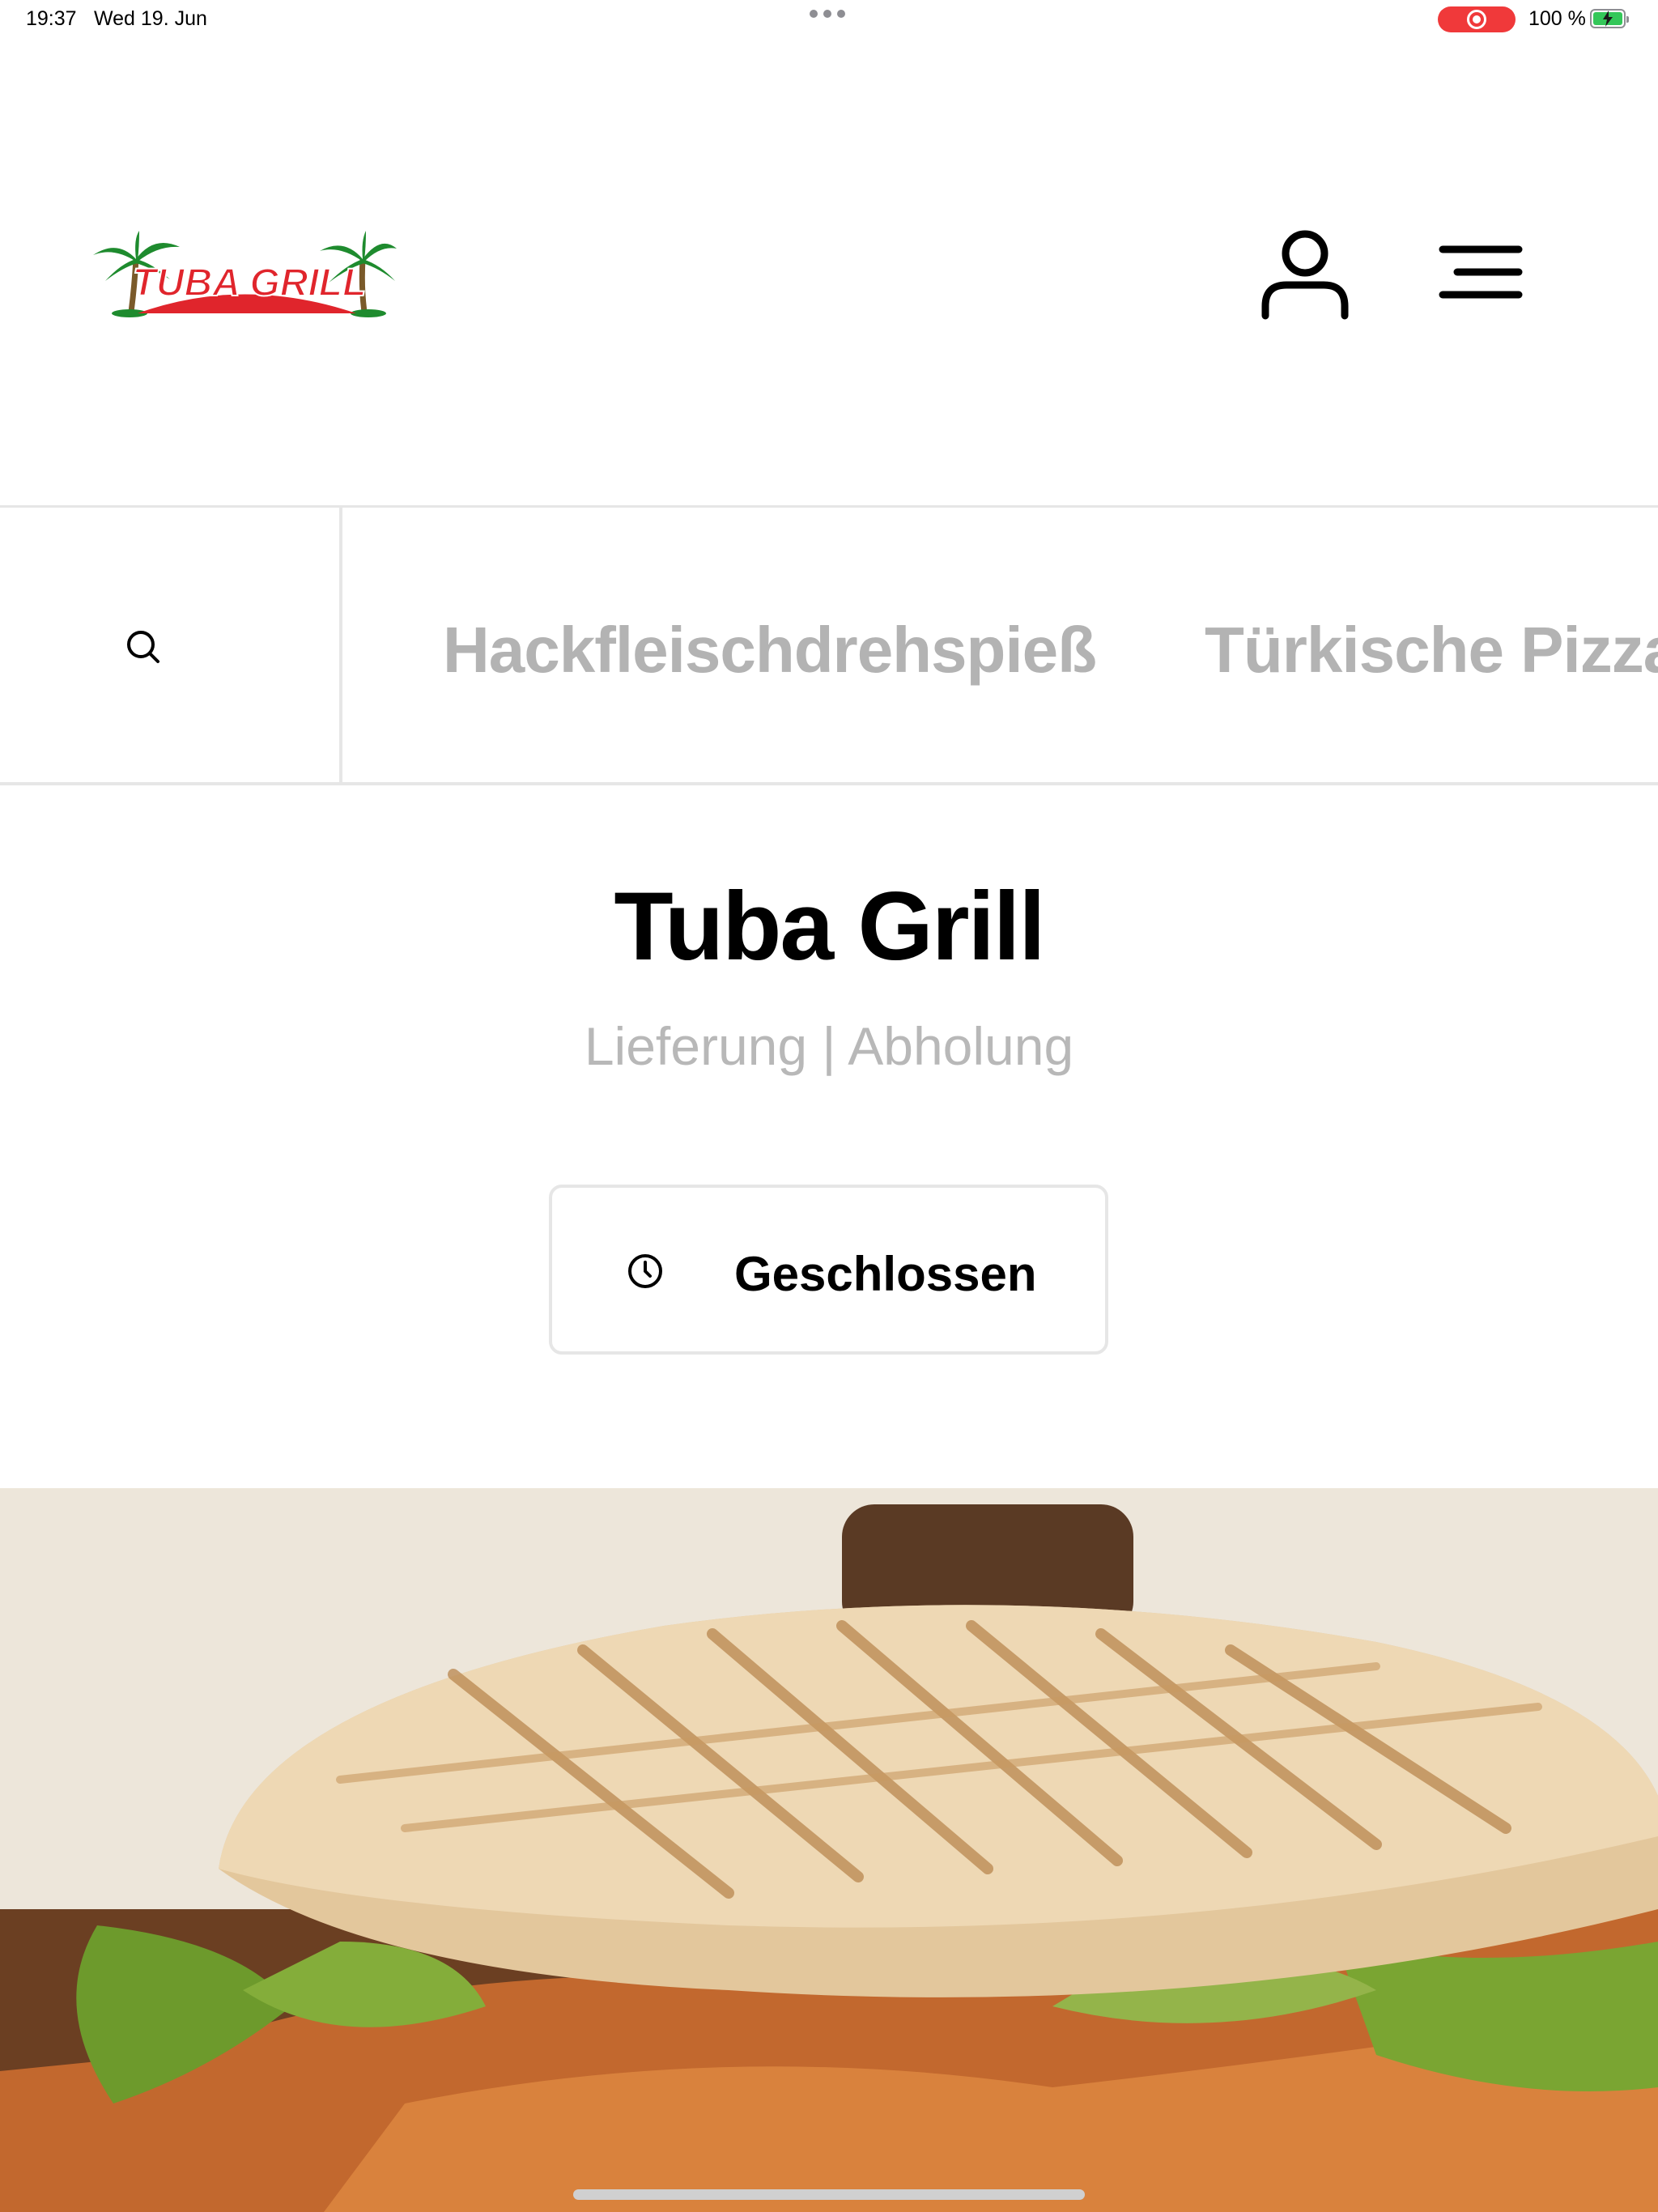 This screenshot has height=2212, width=1658. What do you see at coordinates (1431, 650) in the screenshot?
I see `category-tab-tuerkische-pizza: Türkische Pizza` at bounding box center [1431, 650].